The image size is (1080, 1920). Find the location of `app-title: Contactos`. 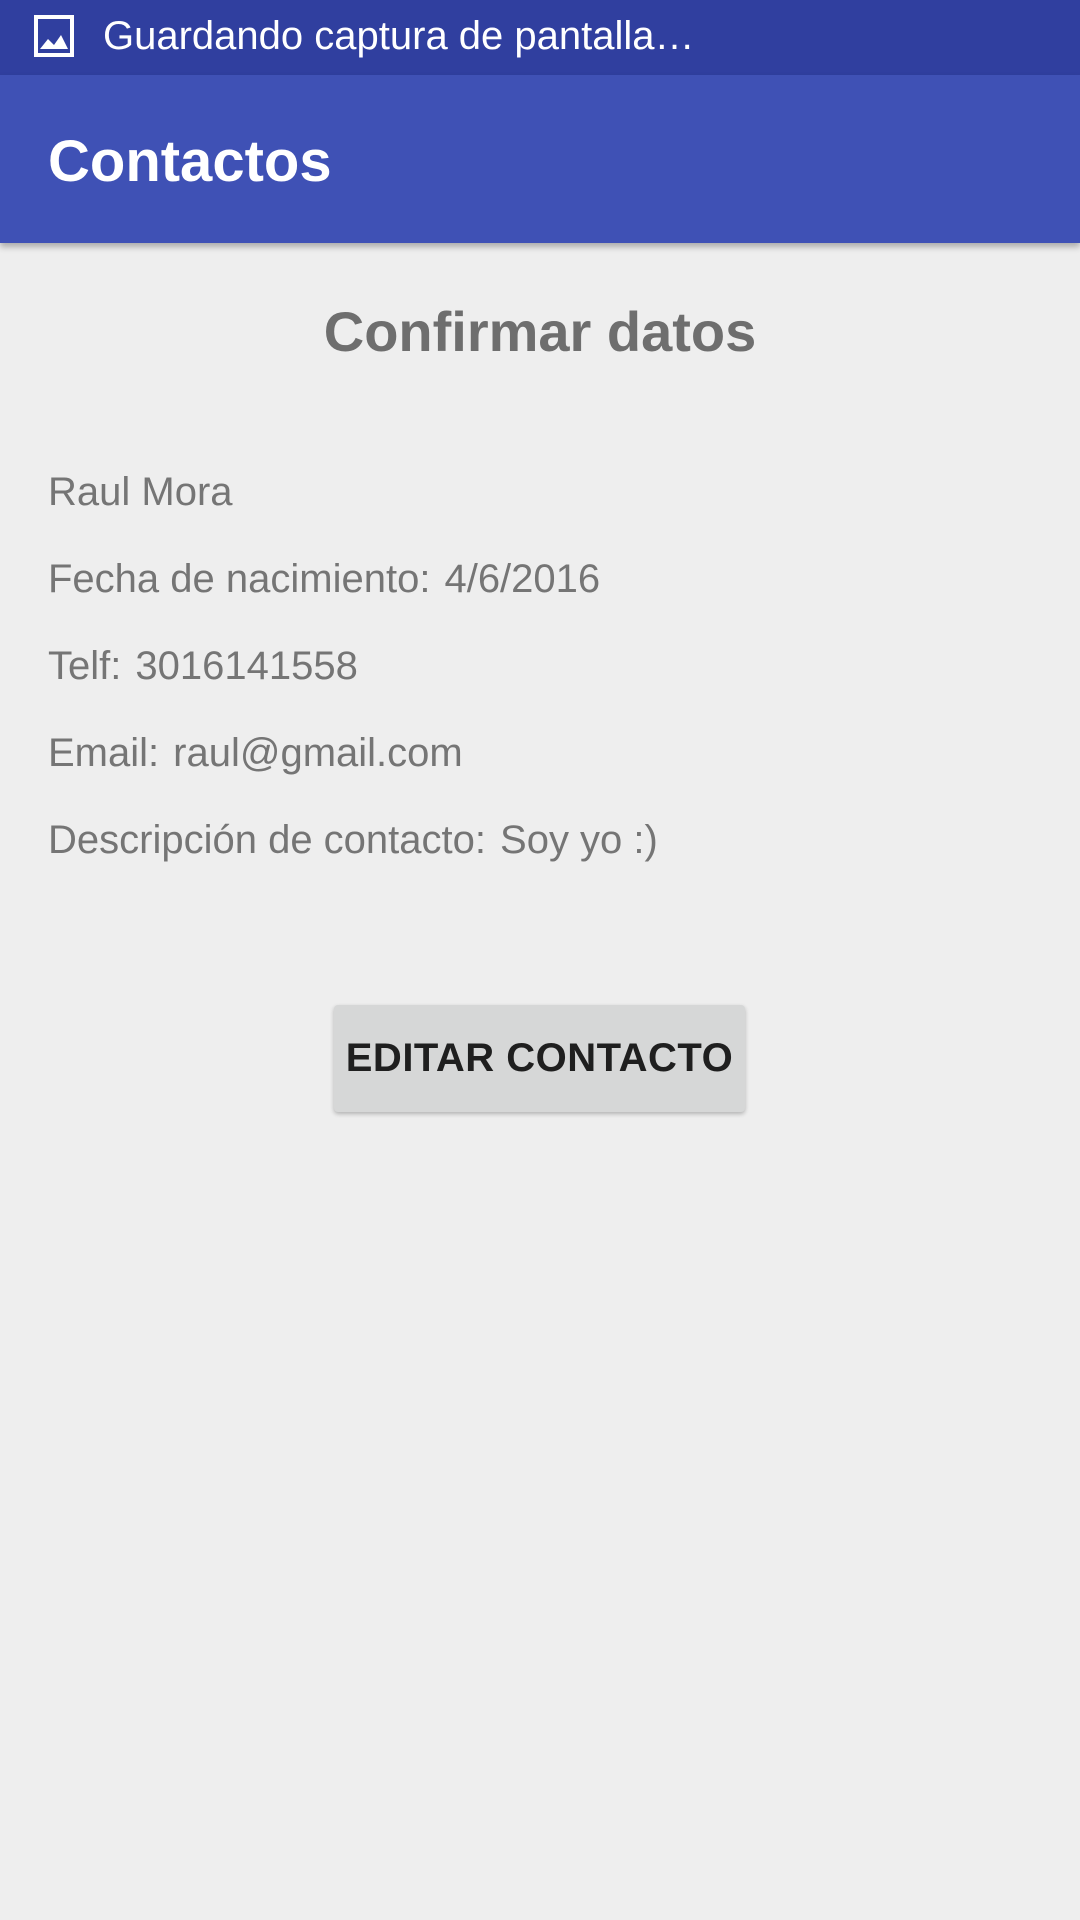

app-title: Contactos is located at coordinates (190, 161).